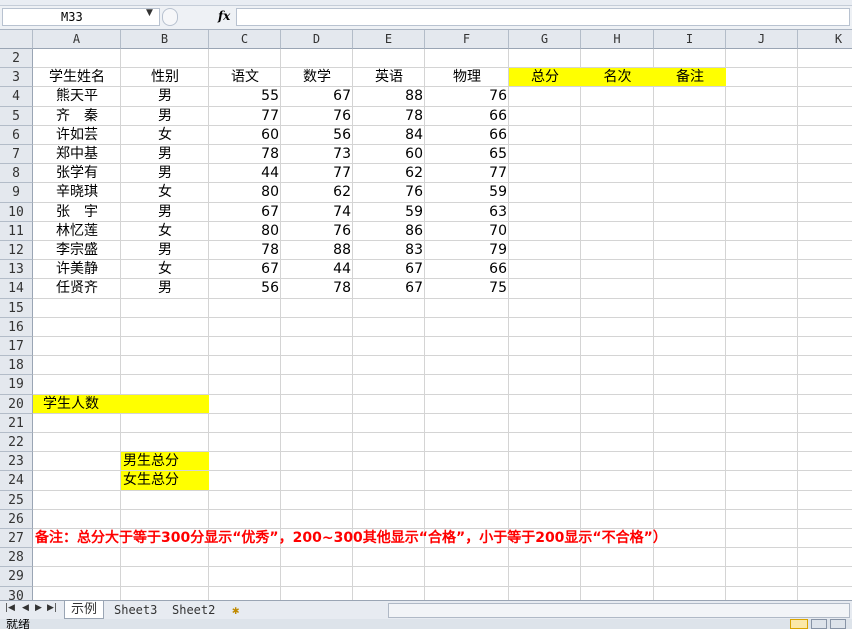  I want to click on cell-F9: 59, so click(467, 192).